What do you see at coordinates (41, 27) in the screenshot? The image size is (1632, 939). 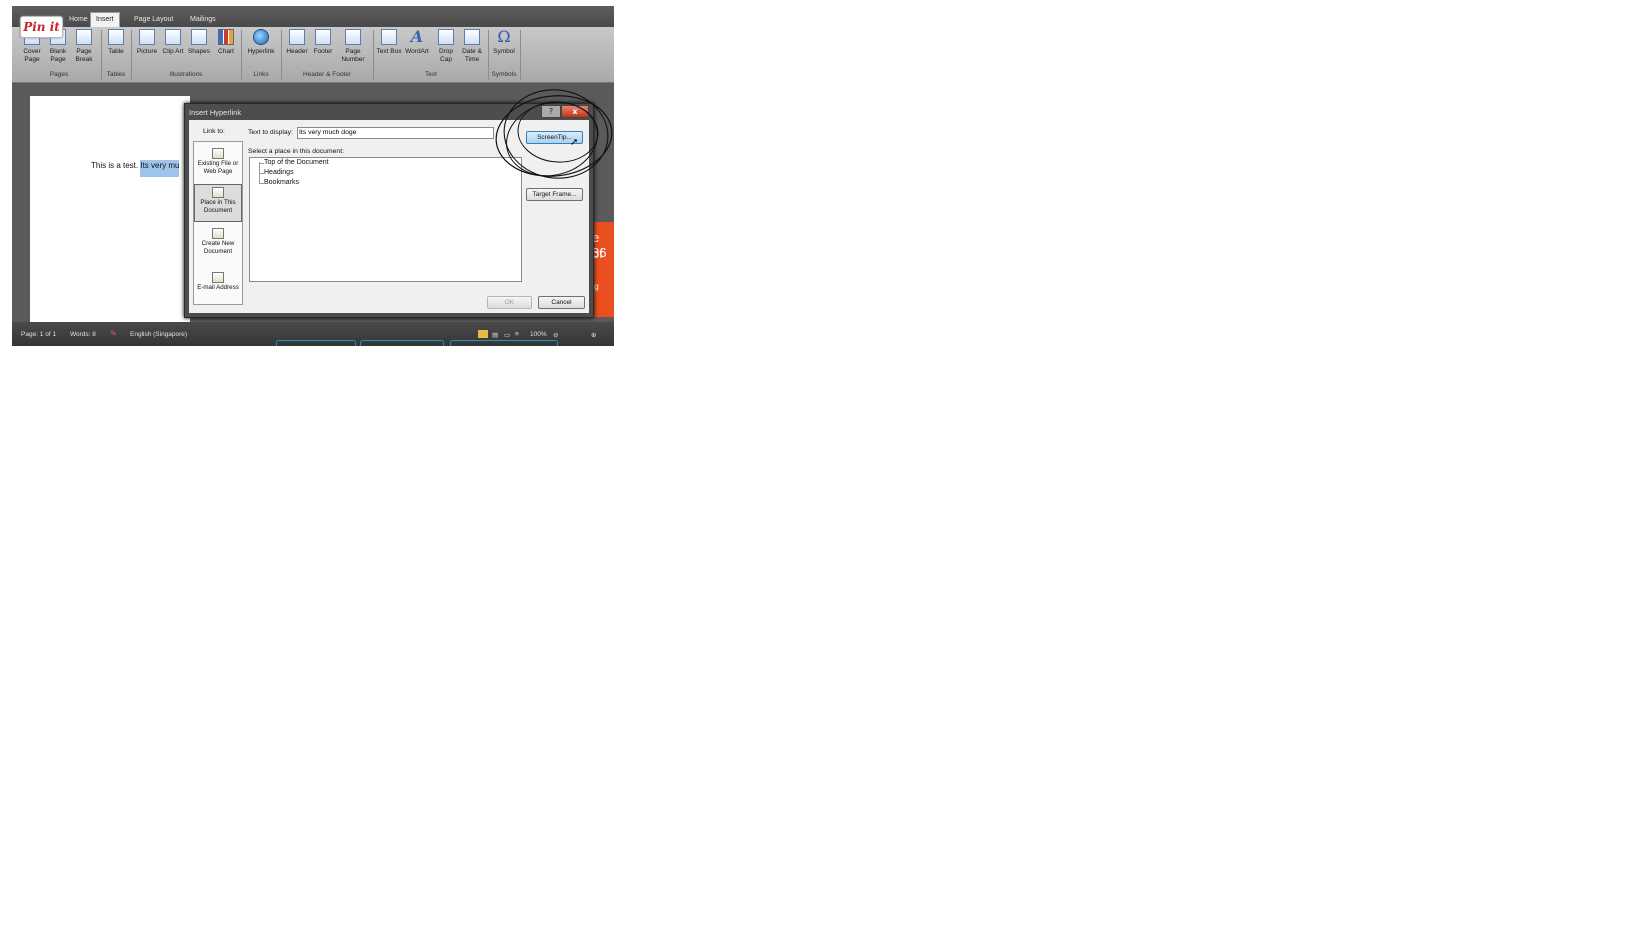 I see `pin-it-button: Pin it` at bounding box center [41, 27].